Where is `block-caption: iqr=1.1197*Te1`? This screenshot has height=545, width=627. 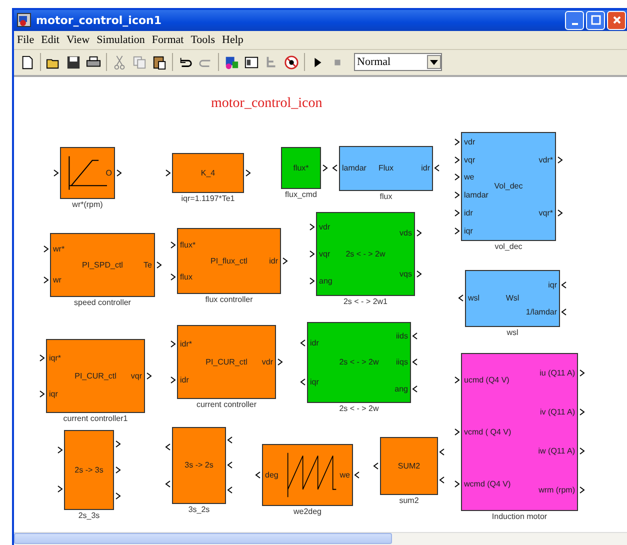 block-caption: iqr=1.1197*Te1 is located at coordinates (208, 198).